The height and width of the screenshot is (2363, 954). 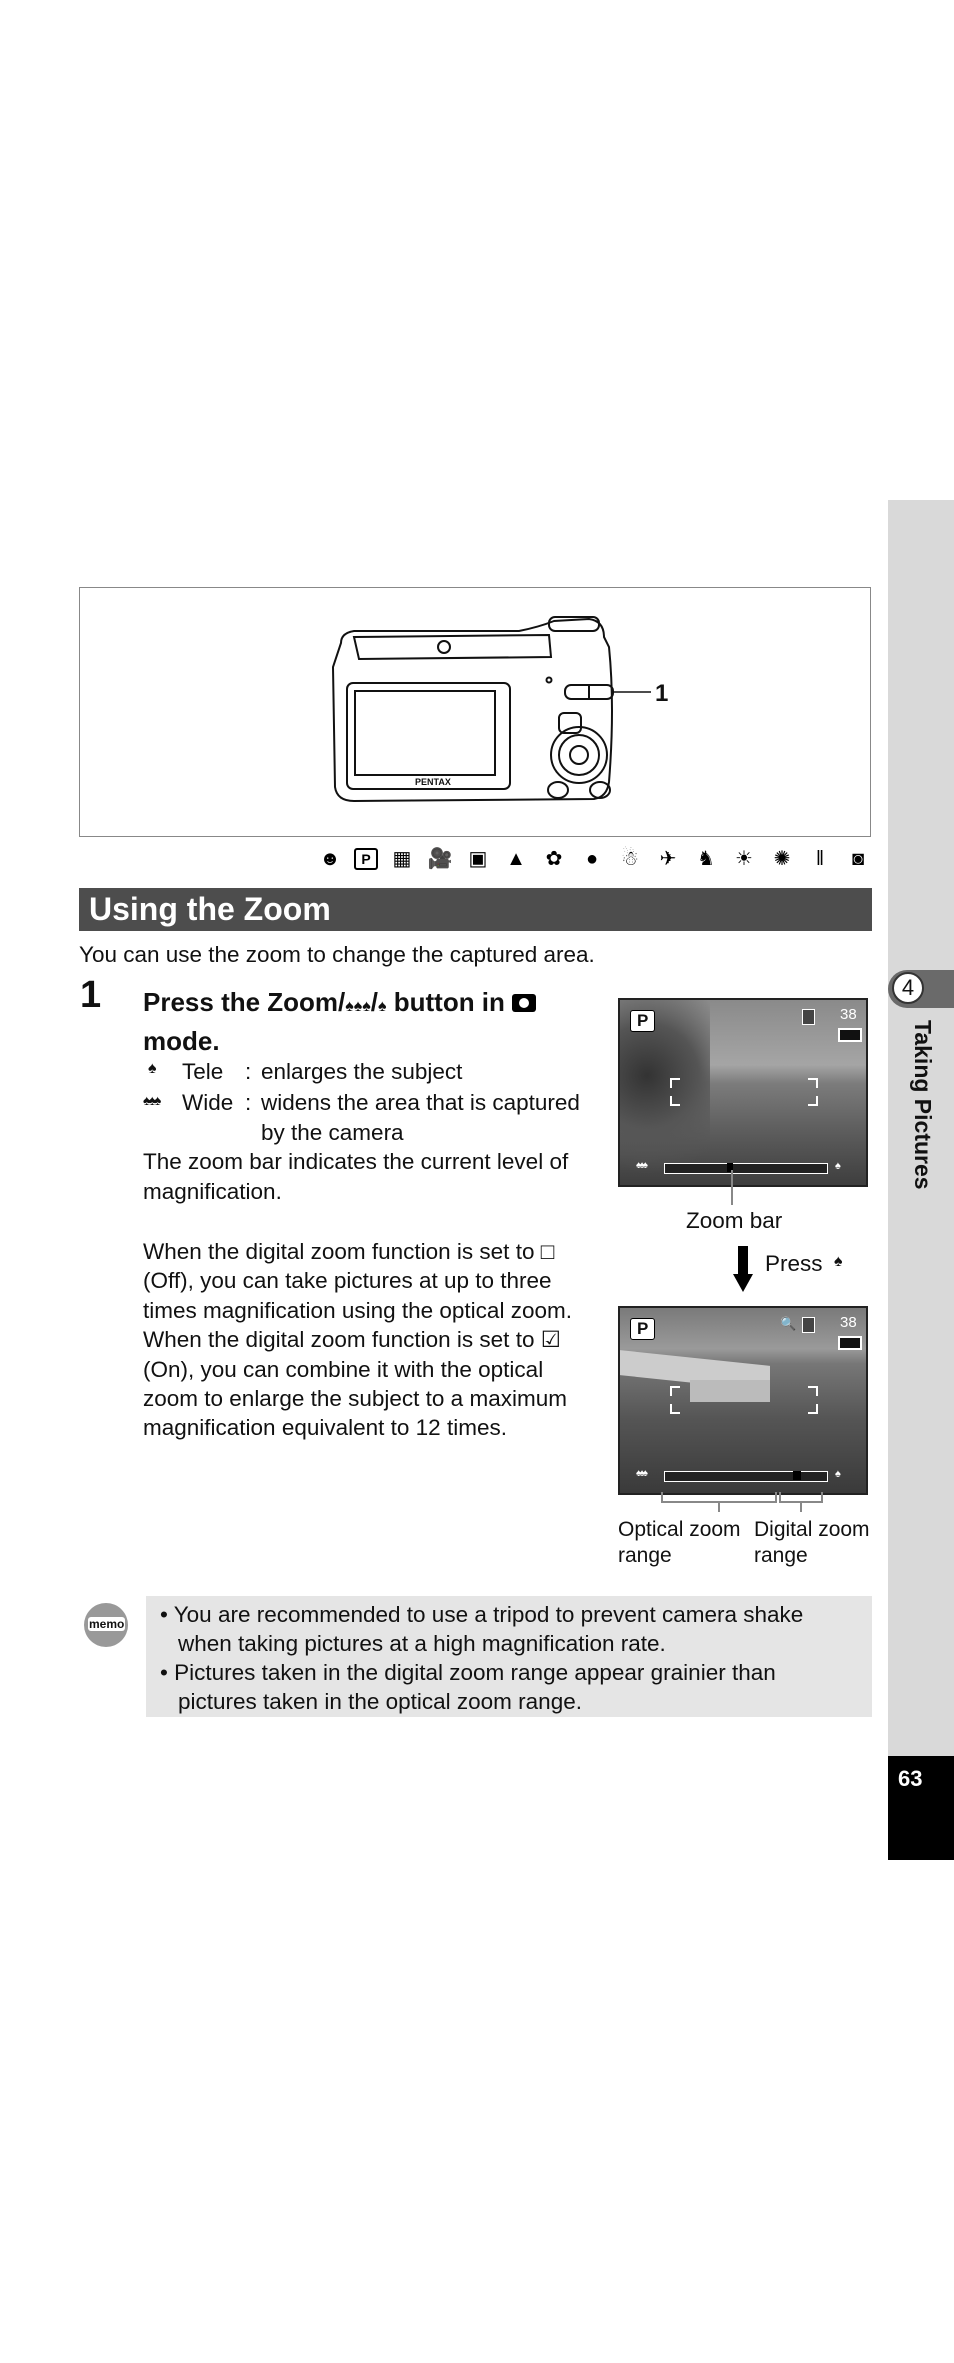 I want to click on snow-icon: ☃, so click(x=630, y=859).